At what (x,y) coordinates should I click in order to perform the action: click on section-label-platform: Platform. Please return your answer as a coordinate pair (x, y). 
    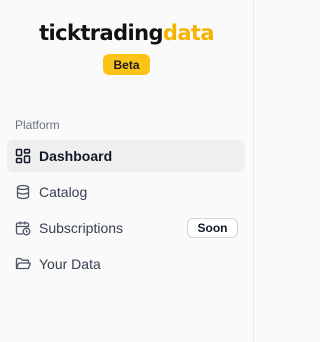
    Looking at the image, I should click on (37, 125).